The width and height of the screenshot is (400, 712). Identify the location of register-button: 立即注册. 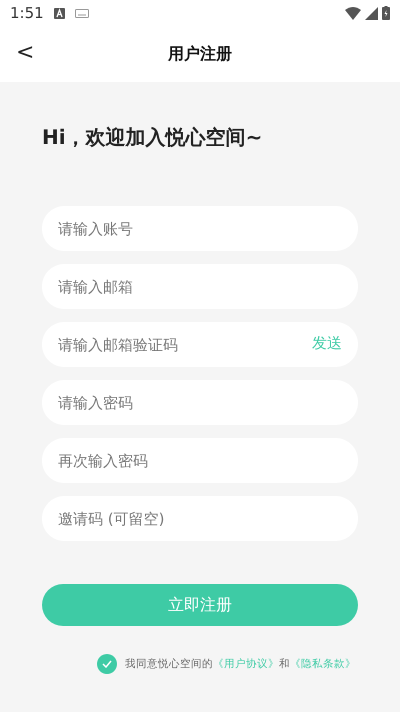
(200, 605).